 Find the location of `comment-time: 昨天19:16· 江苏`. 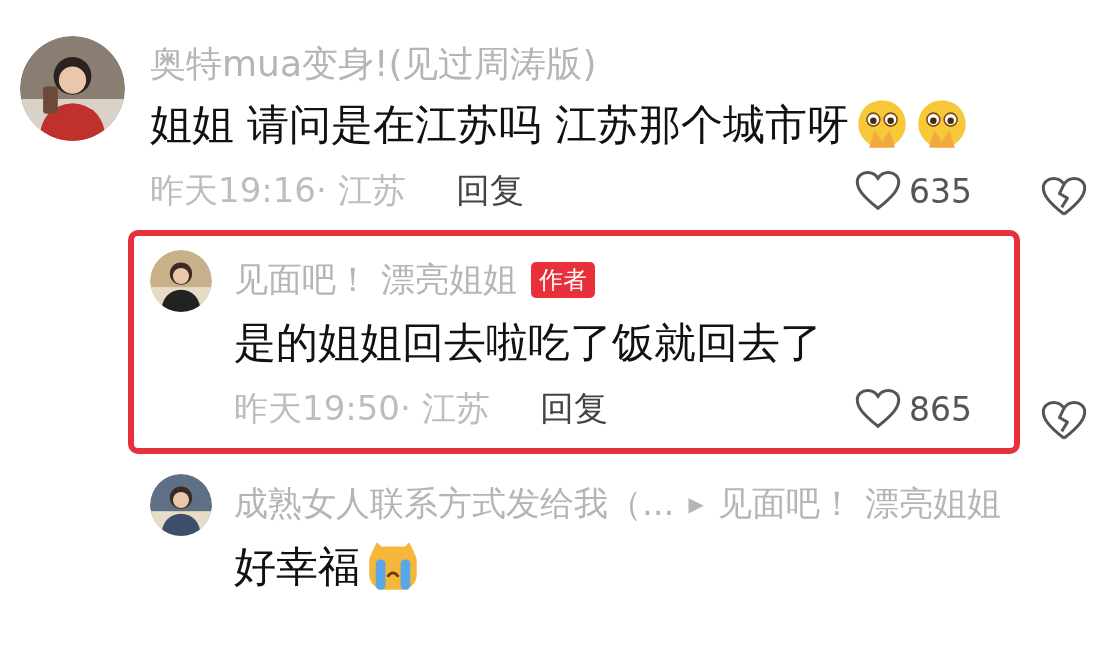

comment-time: 昨天19:16· 江苏 is located at coordinates (278, 190).